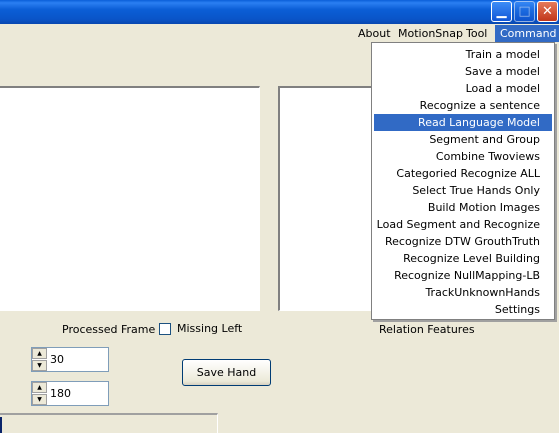 The image size is (559, 433). What do you see at coordinates (279, 12) in the screenshot?
I see `title-bar: ▁ □ ✕` at bounding box center [279, 12].